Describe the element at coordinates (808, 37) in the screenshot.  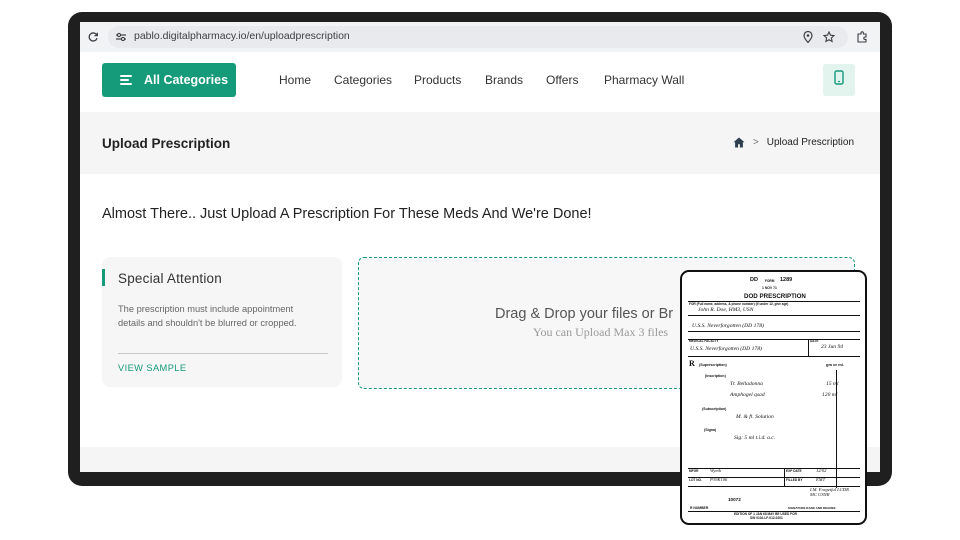
I see `location-pin-icon` at that location.